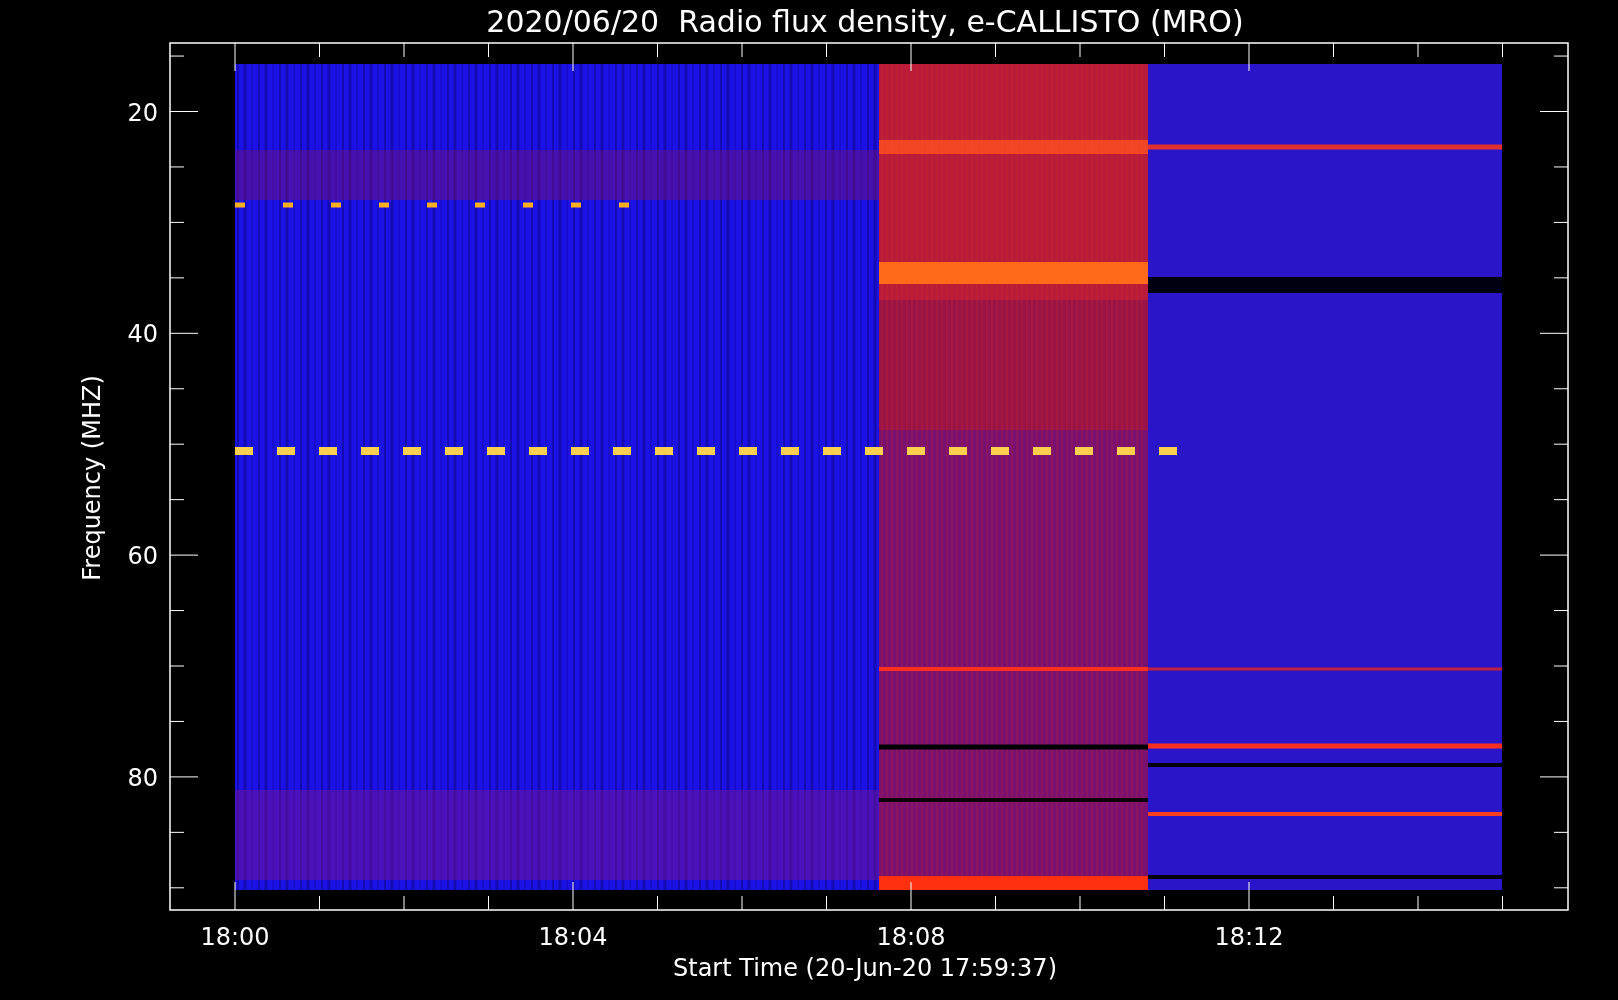 Image resolution: width=1618 pixels, height=1000 pixels. Describe the element at coordinates (865, 21) in the screenshot. I see `plot-title: 2020/06/20 Radio flux density, e-CALLISTO (MRO)` at that location.